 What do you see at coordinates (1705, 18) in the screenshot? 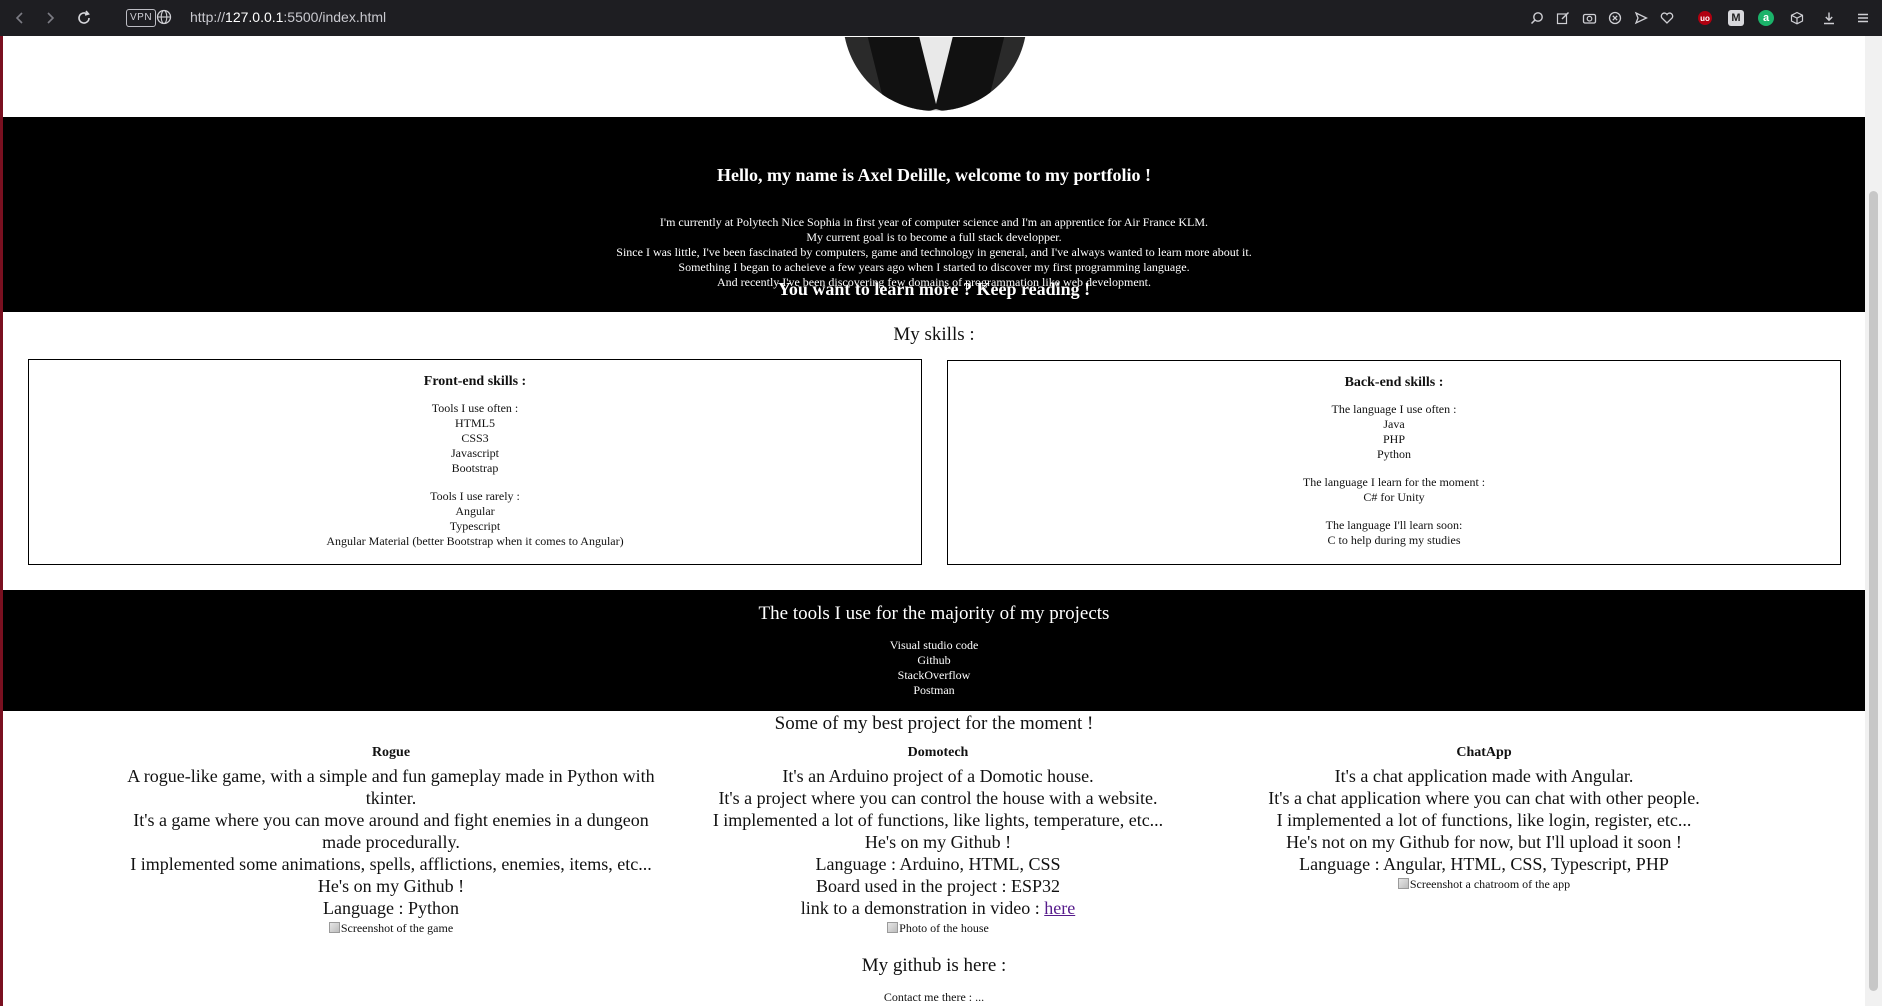
I see `ublock-icon: uo` at bounding box center [1705, 18].